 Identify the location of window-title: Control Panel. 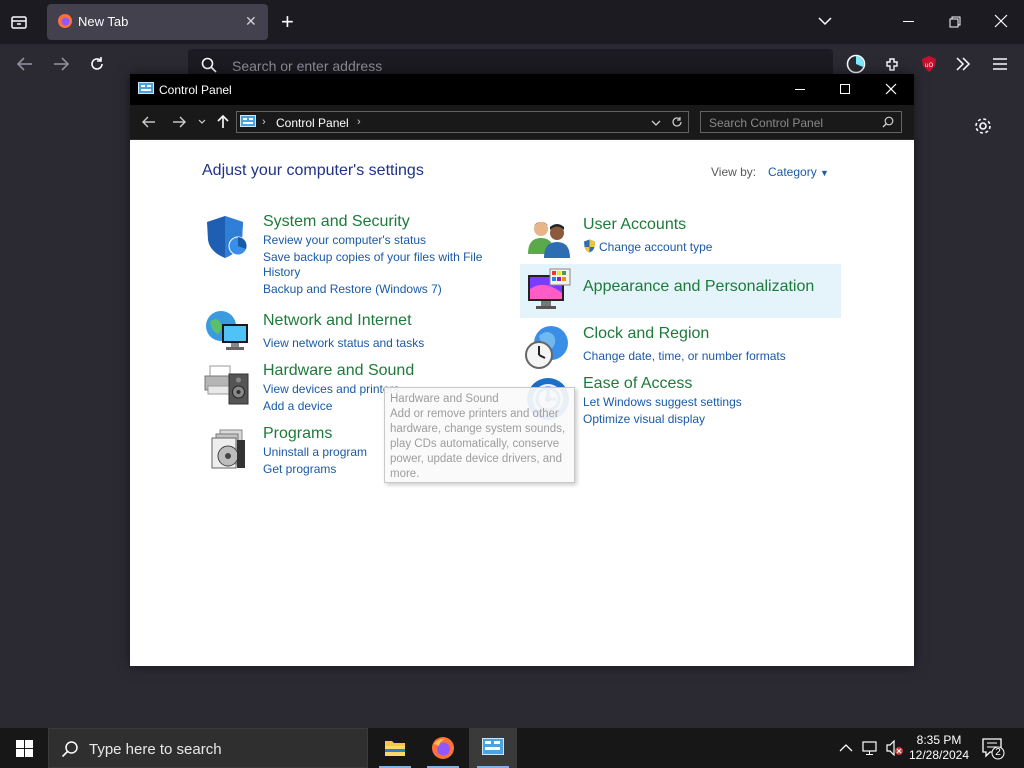
(195, 90).